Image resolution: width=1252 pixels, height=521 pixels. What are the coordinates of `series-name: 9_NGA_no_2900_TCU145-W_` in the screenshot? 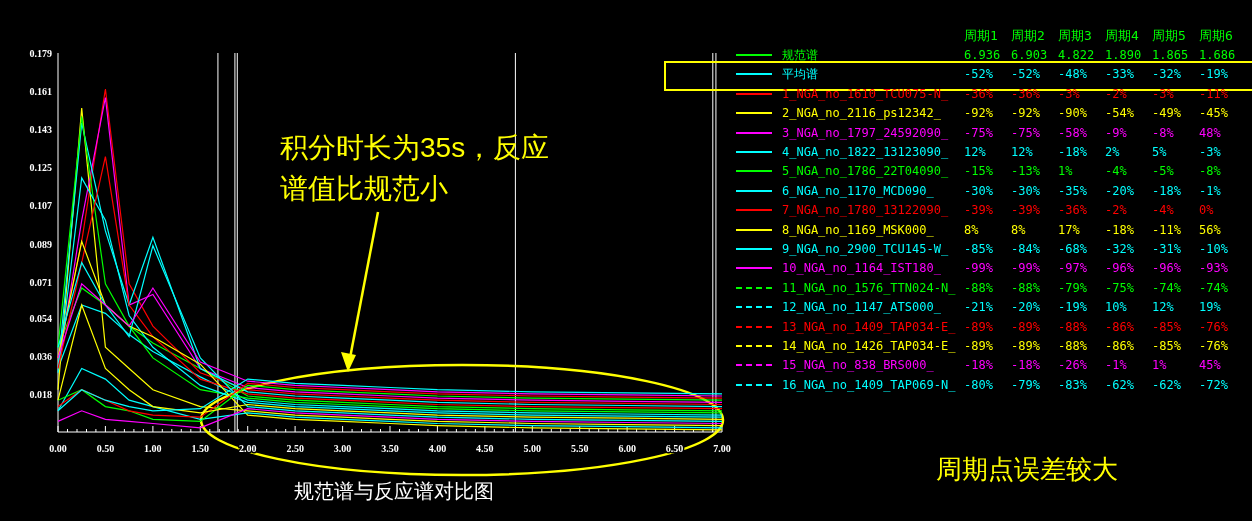 It's located at (866, 249).